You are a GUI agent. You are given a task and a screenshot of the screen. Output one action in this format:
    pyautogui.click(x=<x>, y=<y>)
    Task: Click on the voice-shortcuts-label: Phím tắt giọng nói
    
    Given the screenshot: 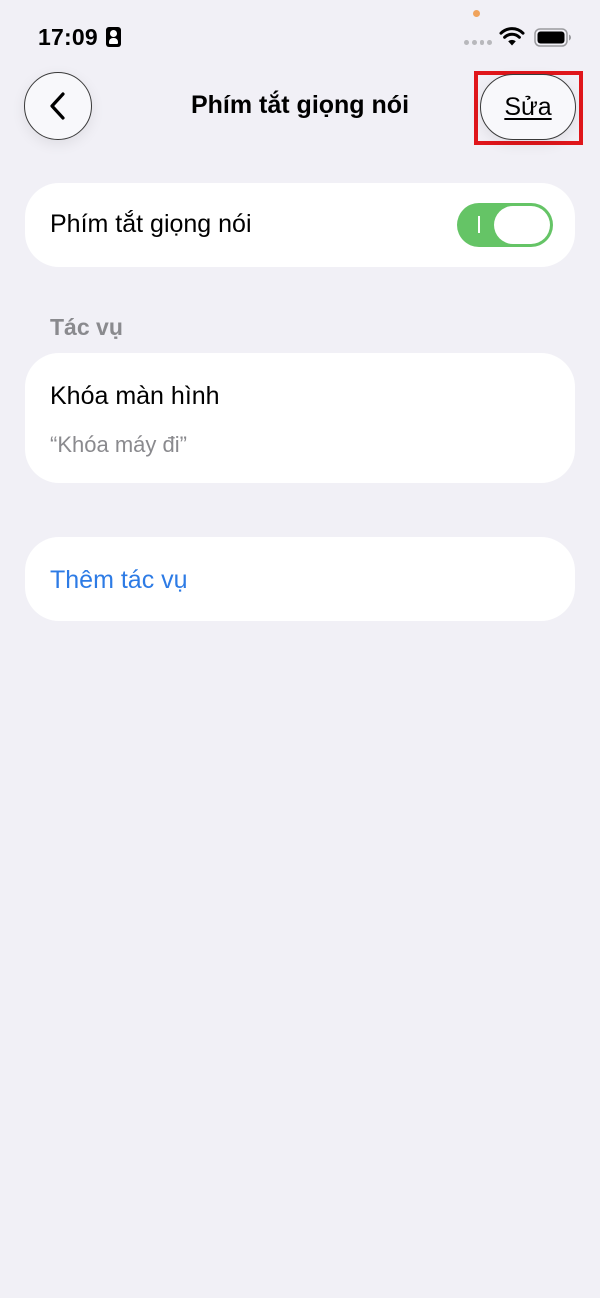 What is the action you would take?
    pyautogui.click(x=151, y=224)
    